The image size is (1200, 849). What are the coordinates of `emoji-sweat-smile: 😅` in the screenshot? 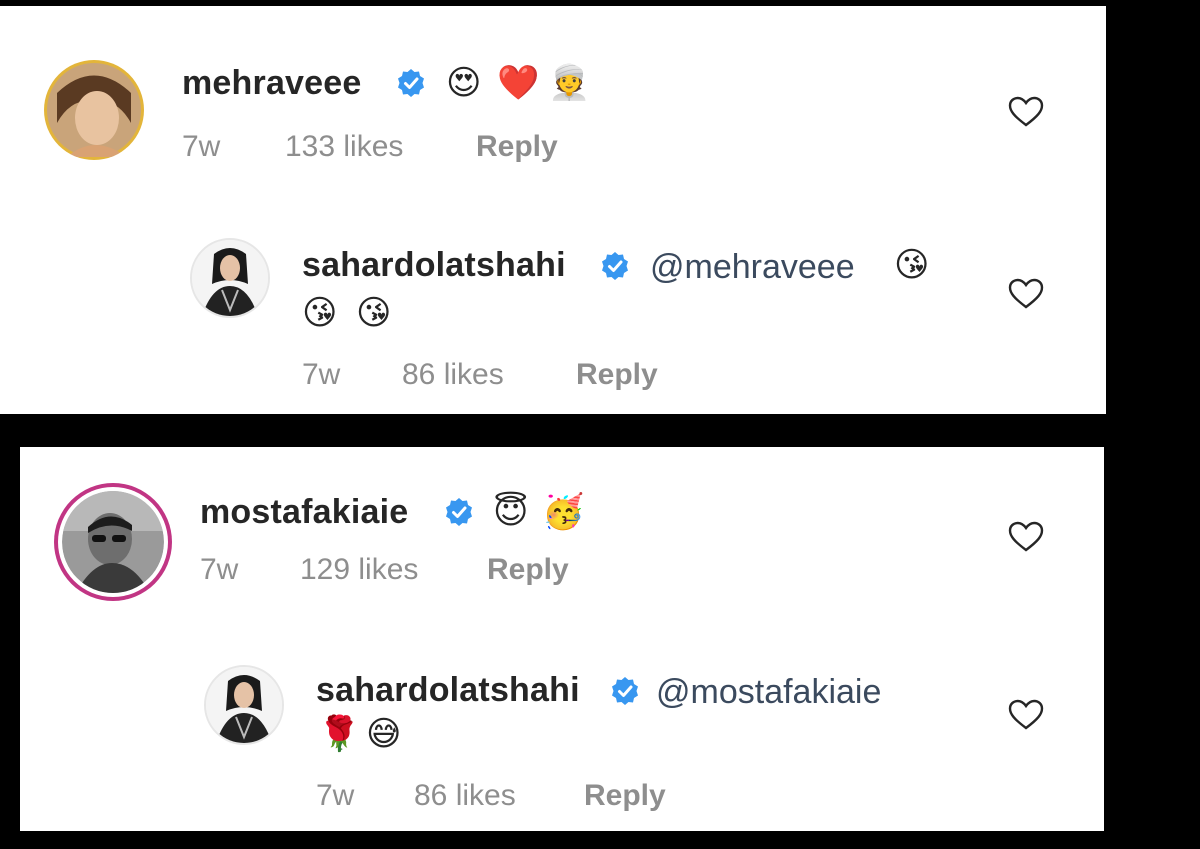 It's located at (384, 734).